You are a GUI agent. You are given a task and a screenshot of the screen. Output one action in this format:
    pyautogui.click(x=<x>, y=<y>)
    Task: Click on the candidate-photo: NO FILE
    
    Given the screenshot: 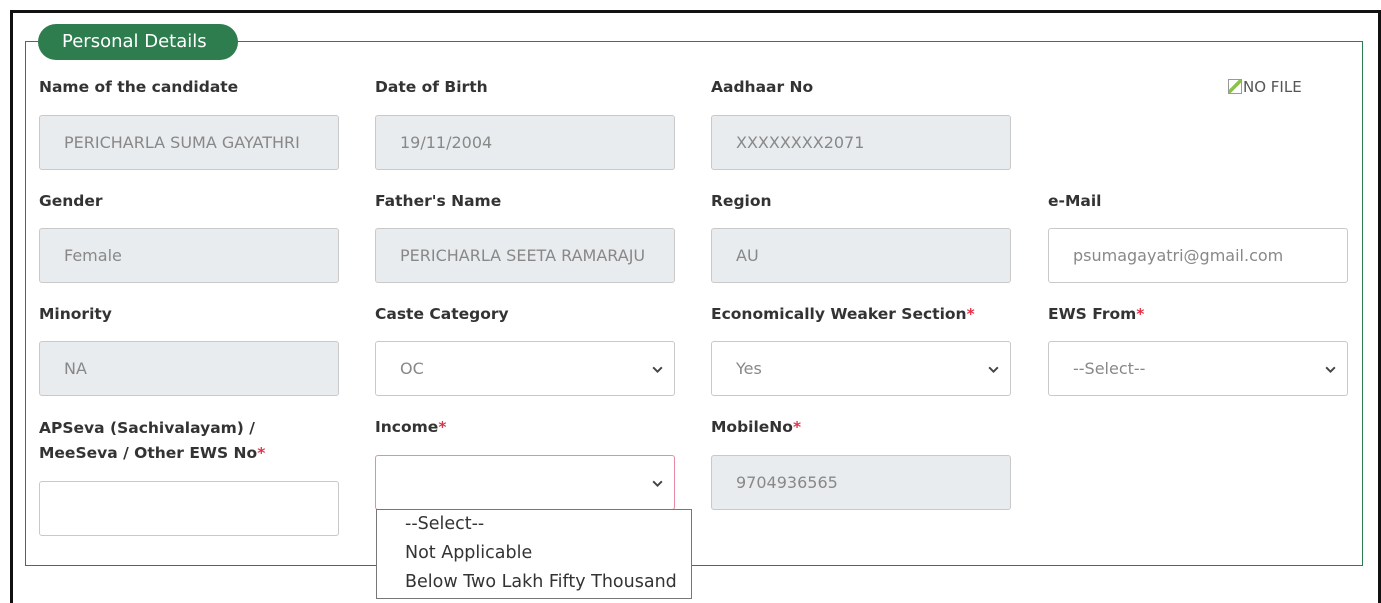 What is the action you would take?
    pyautogui.click(x=1265, y=87)
    